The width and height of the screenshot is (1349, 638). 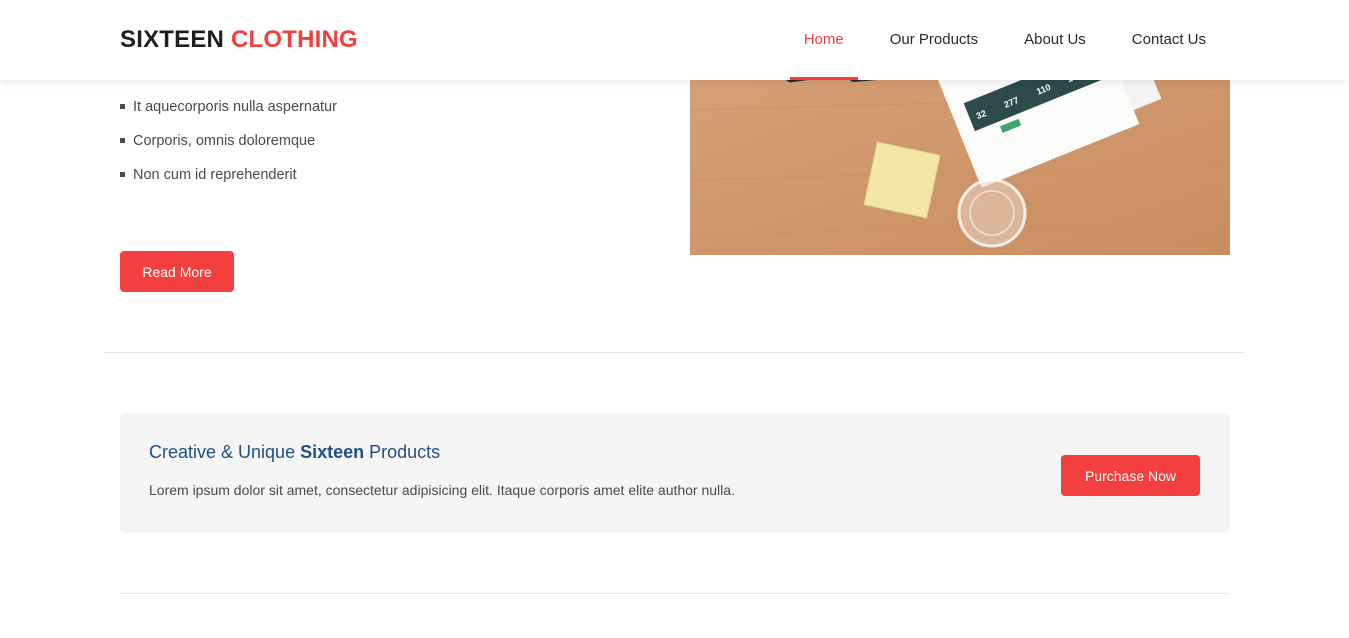 What do you see at coordinates (1130, 475) in the screenshot?
I see `purchase-now-button: Purchase Now` at bounding box center [1130, 475].